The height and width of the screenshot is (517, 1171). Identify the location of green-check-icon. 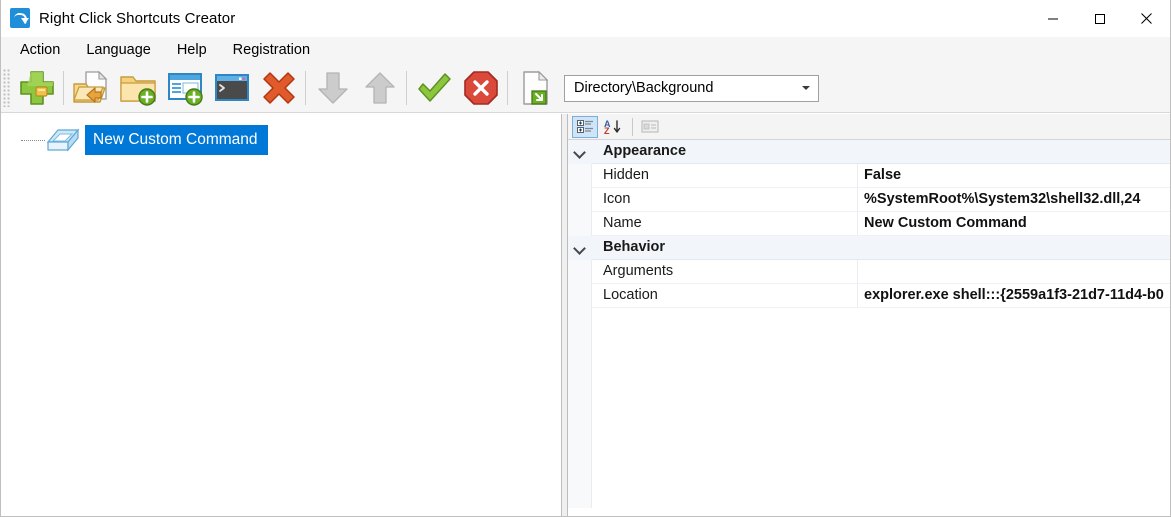
(434, 87).